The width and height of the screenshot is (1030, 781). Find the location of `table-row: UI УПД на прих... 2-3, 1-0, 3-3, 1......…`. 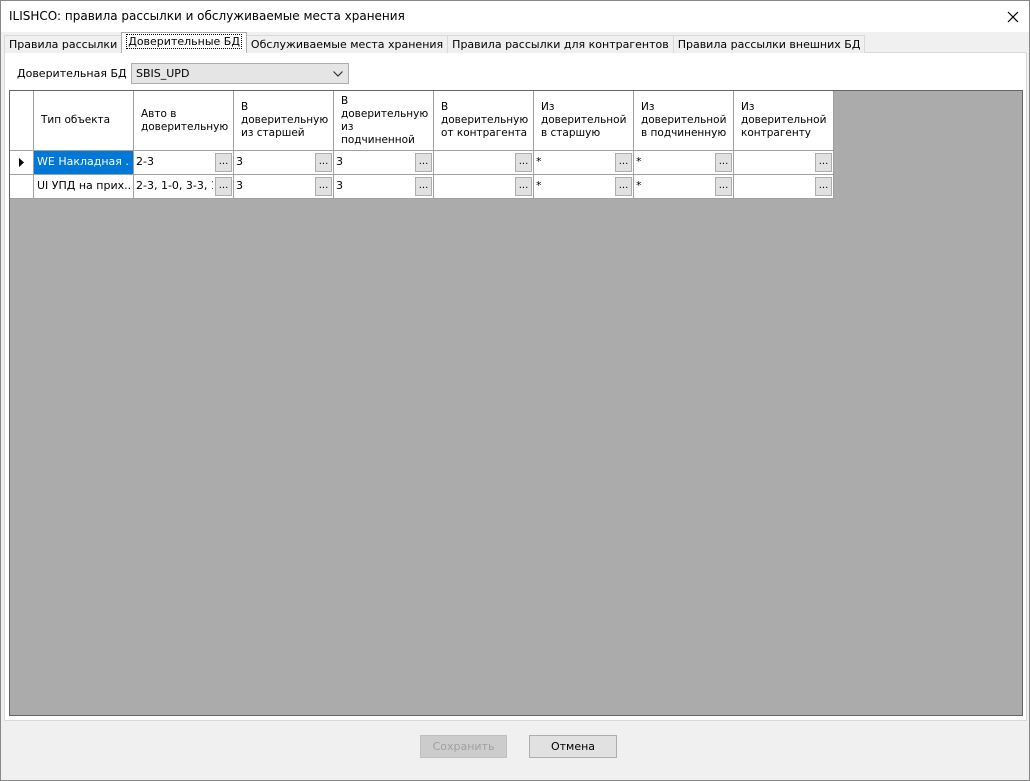

table-row: UI УПД на прих... 2-3, 1-0, 3-3, 1......… is located at coordinates (422, 187).